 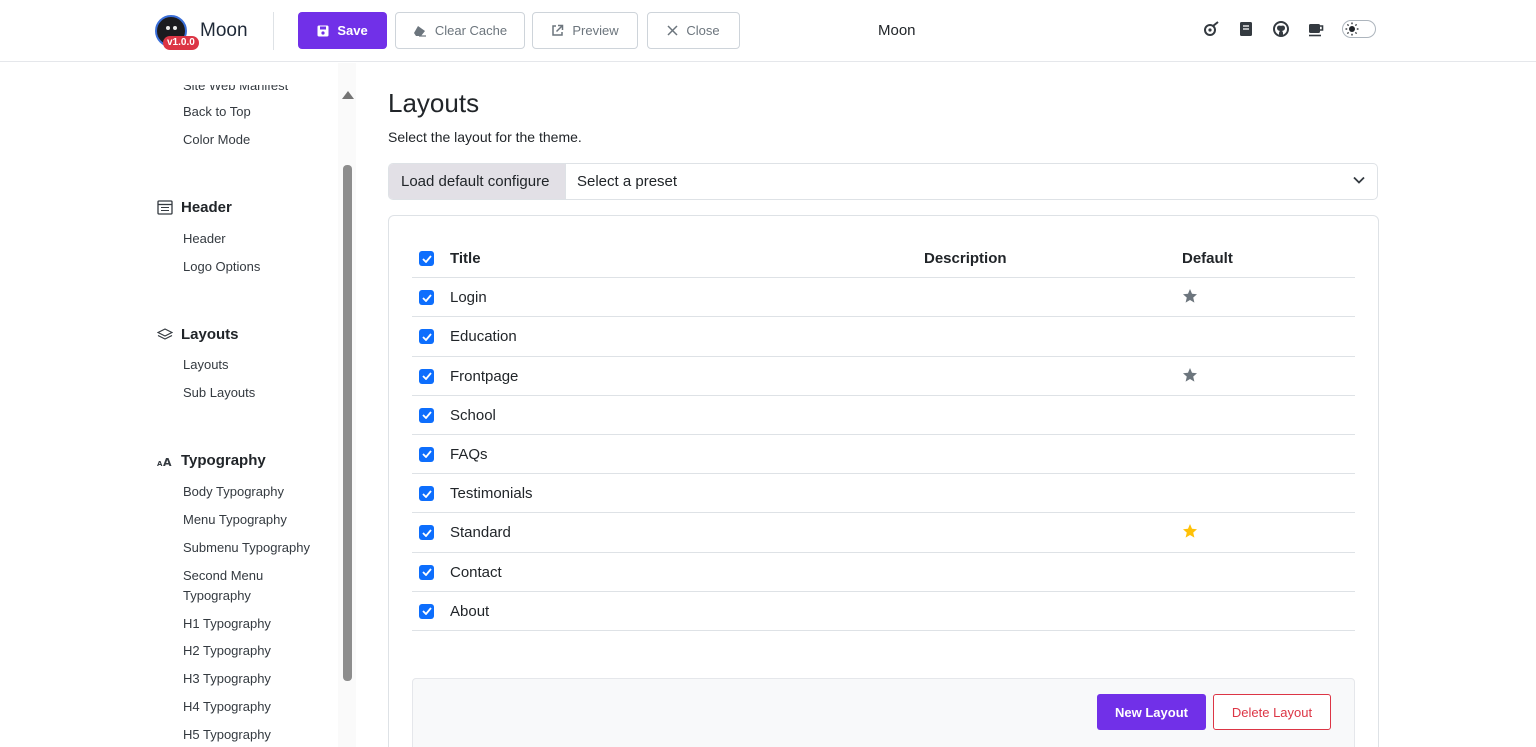 What do you see at coordinates (1151, 712) in the screenshot?
I see `new-layout-button: New Layout` at bounding box center [1151, 712].